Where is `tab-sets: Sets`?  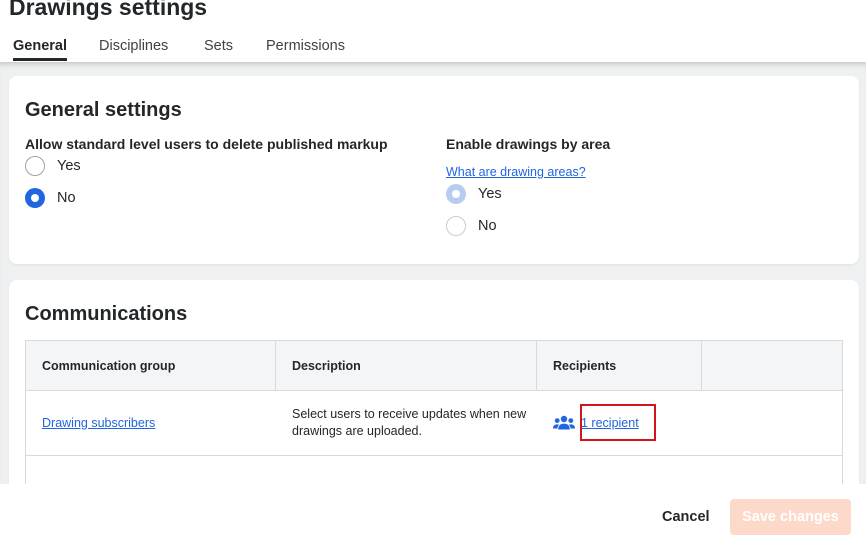 tab-sets: Sets is located at coordinates (218, 50).